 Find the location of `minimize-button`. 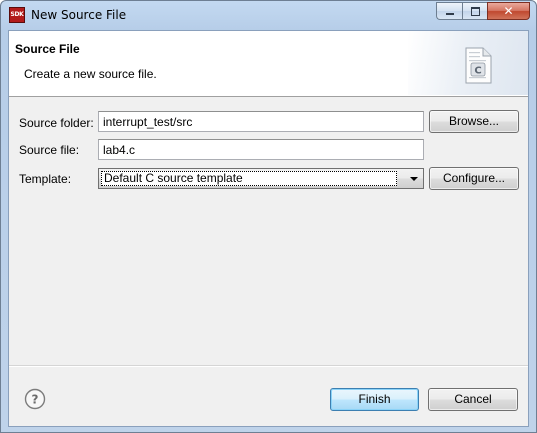

minimize-button is located at coordinates (449, 11).